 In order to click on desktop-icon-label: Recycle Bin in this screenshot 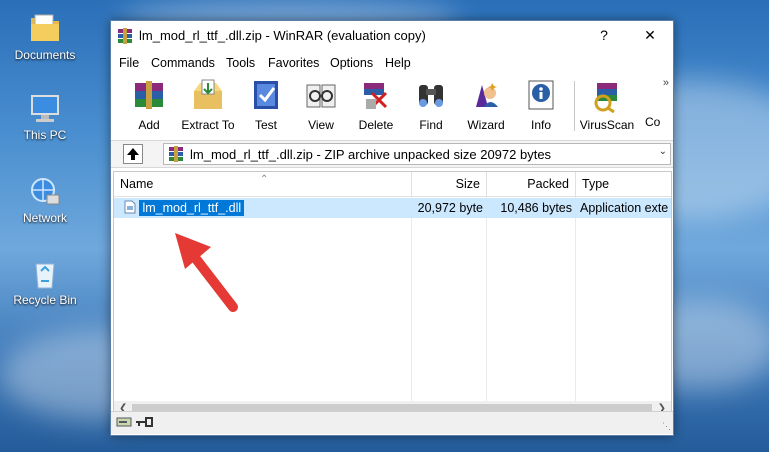, I will do `click(45, 300)`.